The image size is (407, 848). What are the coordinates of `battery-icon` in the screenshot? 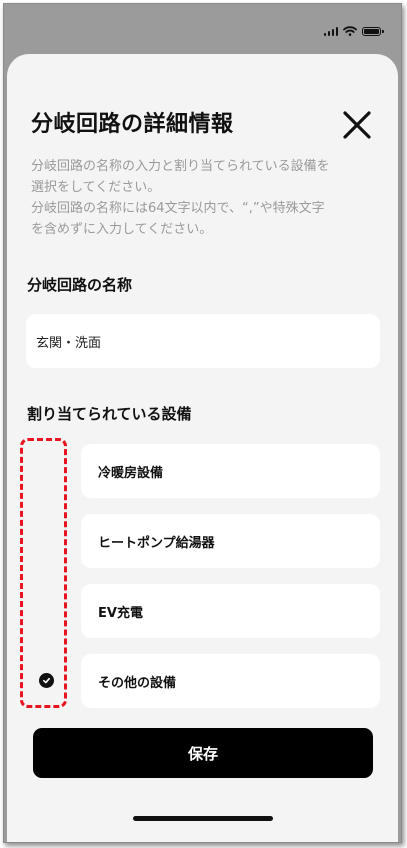 It's located at (373, 31).